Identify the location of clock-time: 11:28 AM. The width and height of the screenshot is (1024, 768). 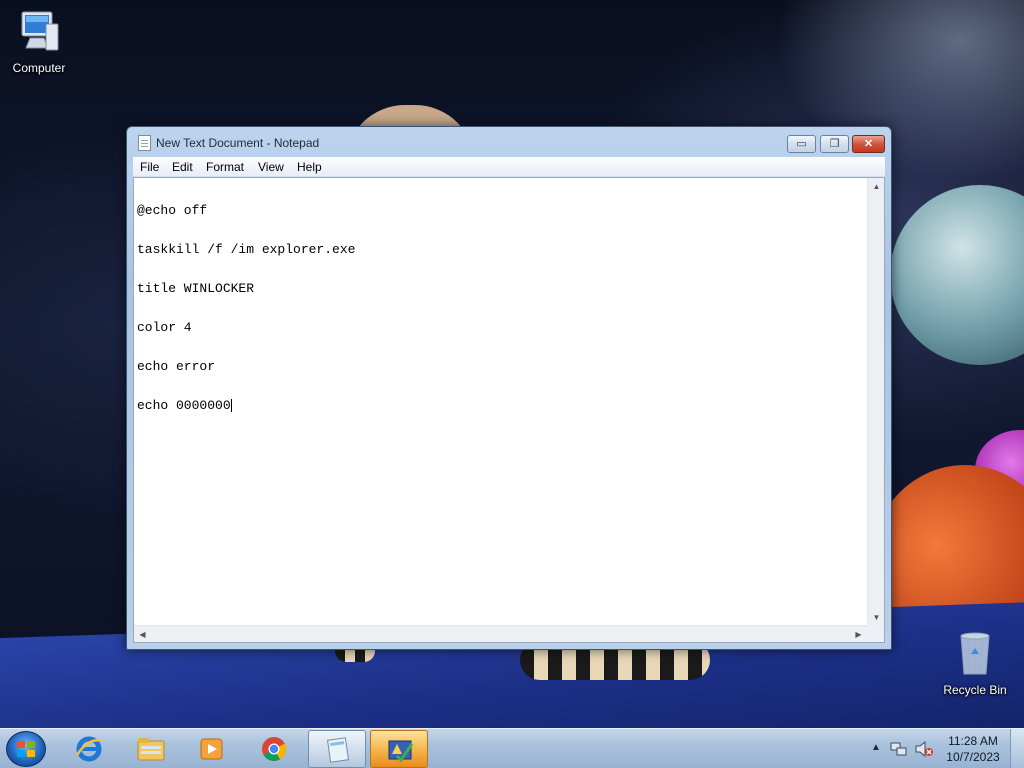
(973, 741).